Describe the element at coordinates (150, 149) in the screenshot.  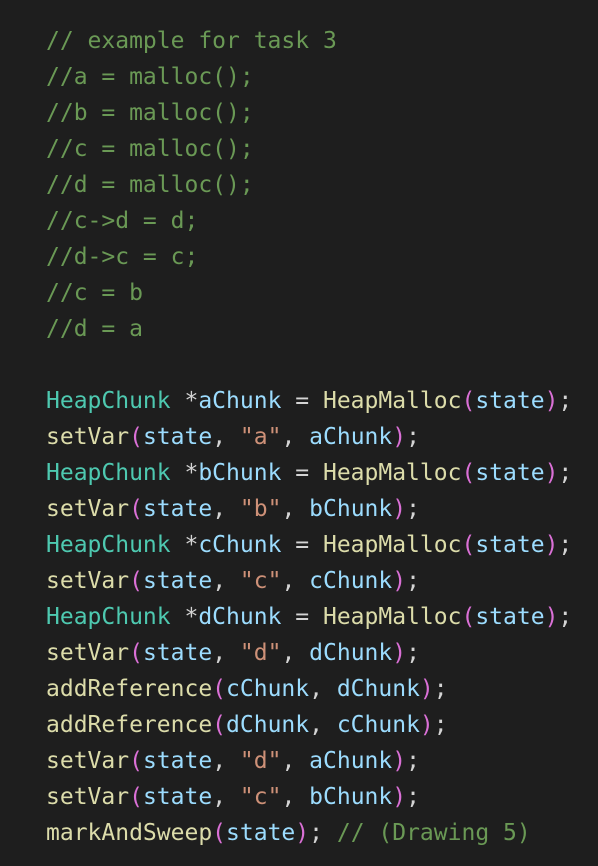
I see `code-token-comment: //c = malloc();` at that location.